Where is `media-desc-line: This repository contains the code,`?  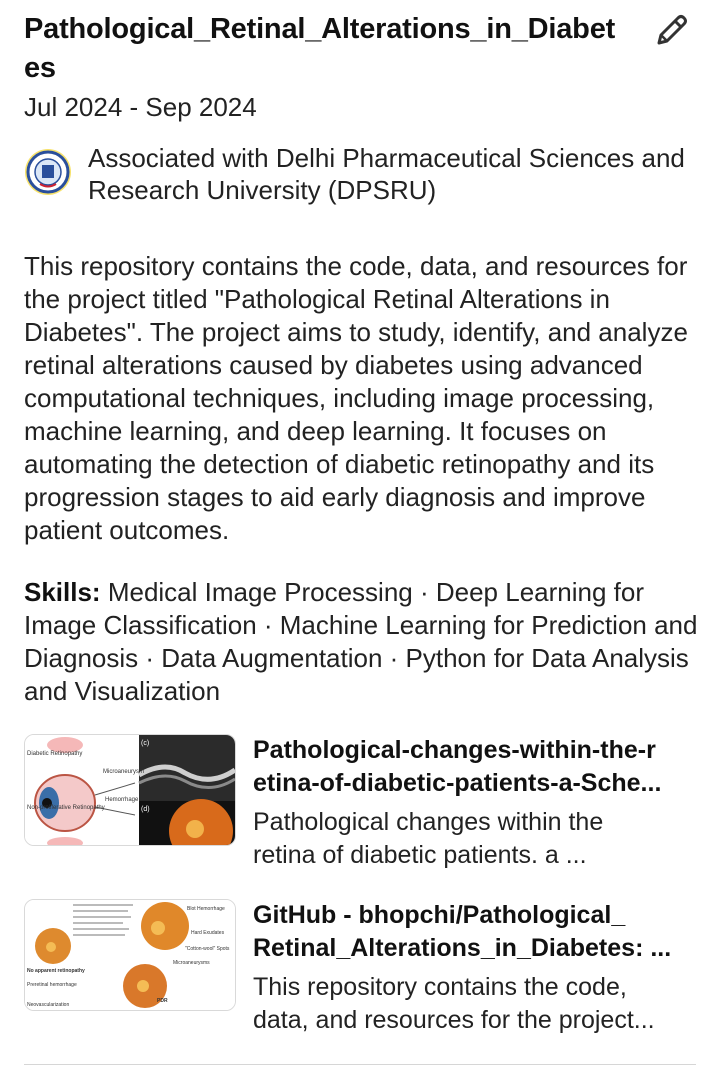 media-desc-line: This repository contains the code, is located at coordinates (440, 987).